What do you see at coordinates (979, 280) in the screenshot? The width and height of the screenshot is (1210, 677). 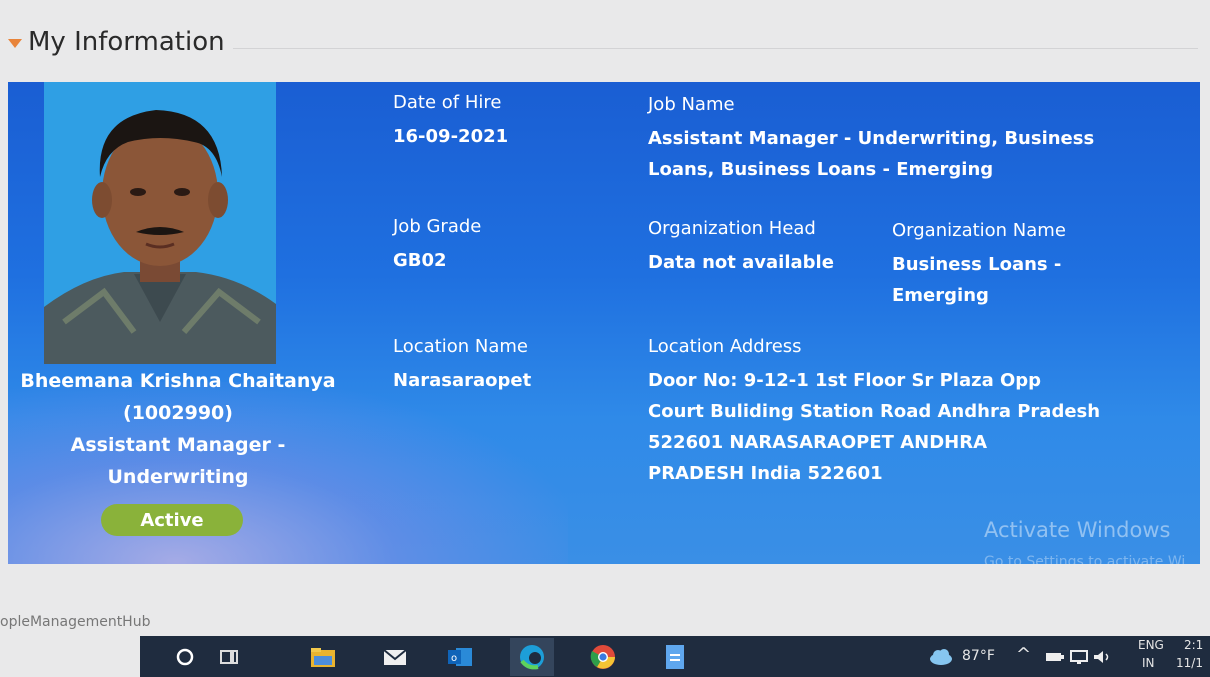 I see `organization-name-value: Business Loans - Emerging` at bounding box center [979, 280].